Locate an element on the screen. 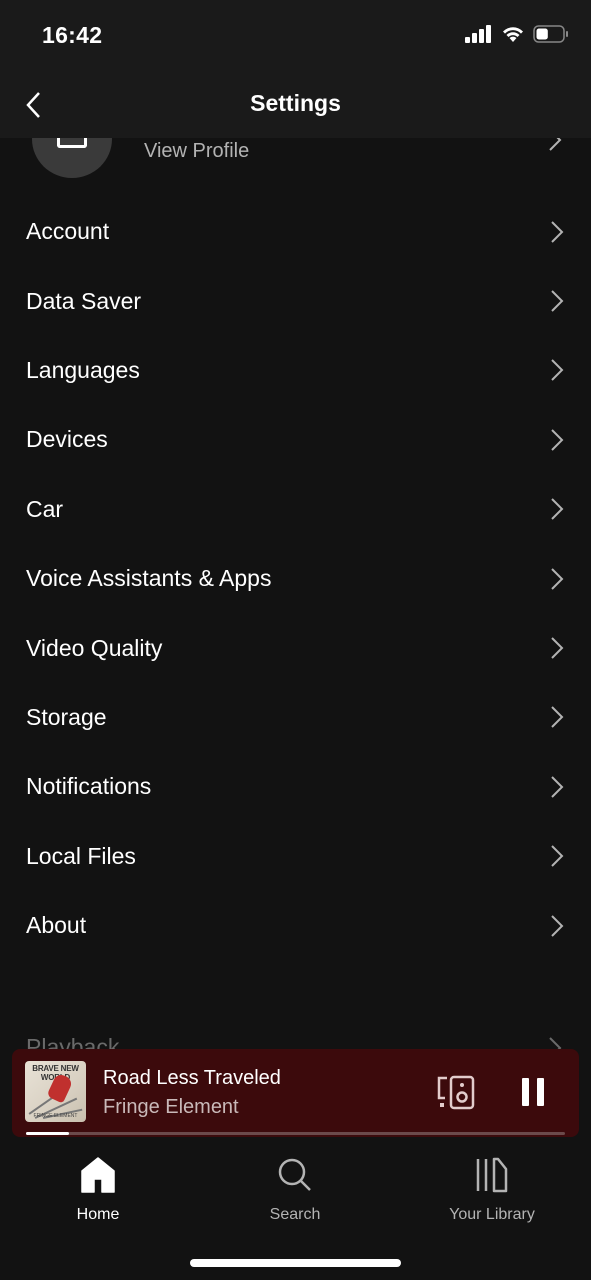 The image size is (591, 1280). playback-progress-fill is located at coordinates (48, 1133).